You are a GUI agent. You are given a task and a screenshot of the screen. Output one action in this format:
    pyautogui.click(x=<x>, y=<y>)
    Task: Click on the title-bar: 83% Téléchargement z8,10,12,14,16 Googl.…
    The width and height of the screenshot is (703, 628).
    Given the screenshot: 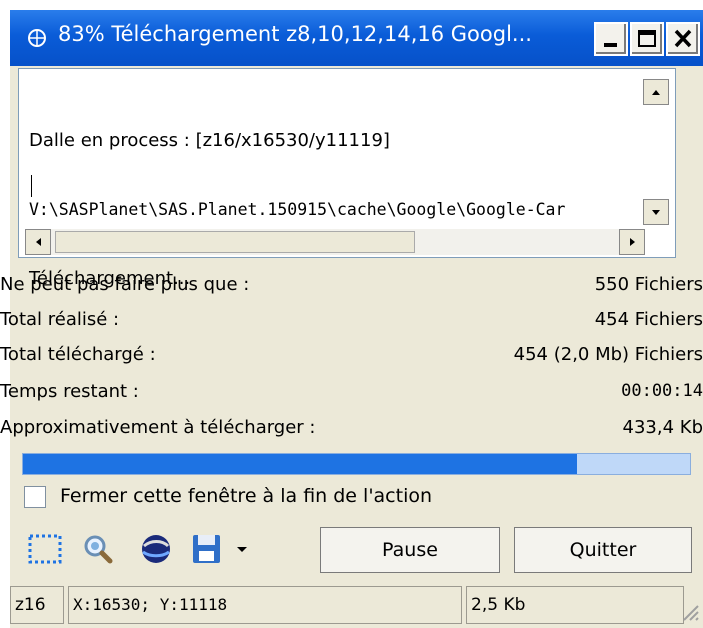 What is the action you would take?
    pyautogui.click(x=356, y=38)
    